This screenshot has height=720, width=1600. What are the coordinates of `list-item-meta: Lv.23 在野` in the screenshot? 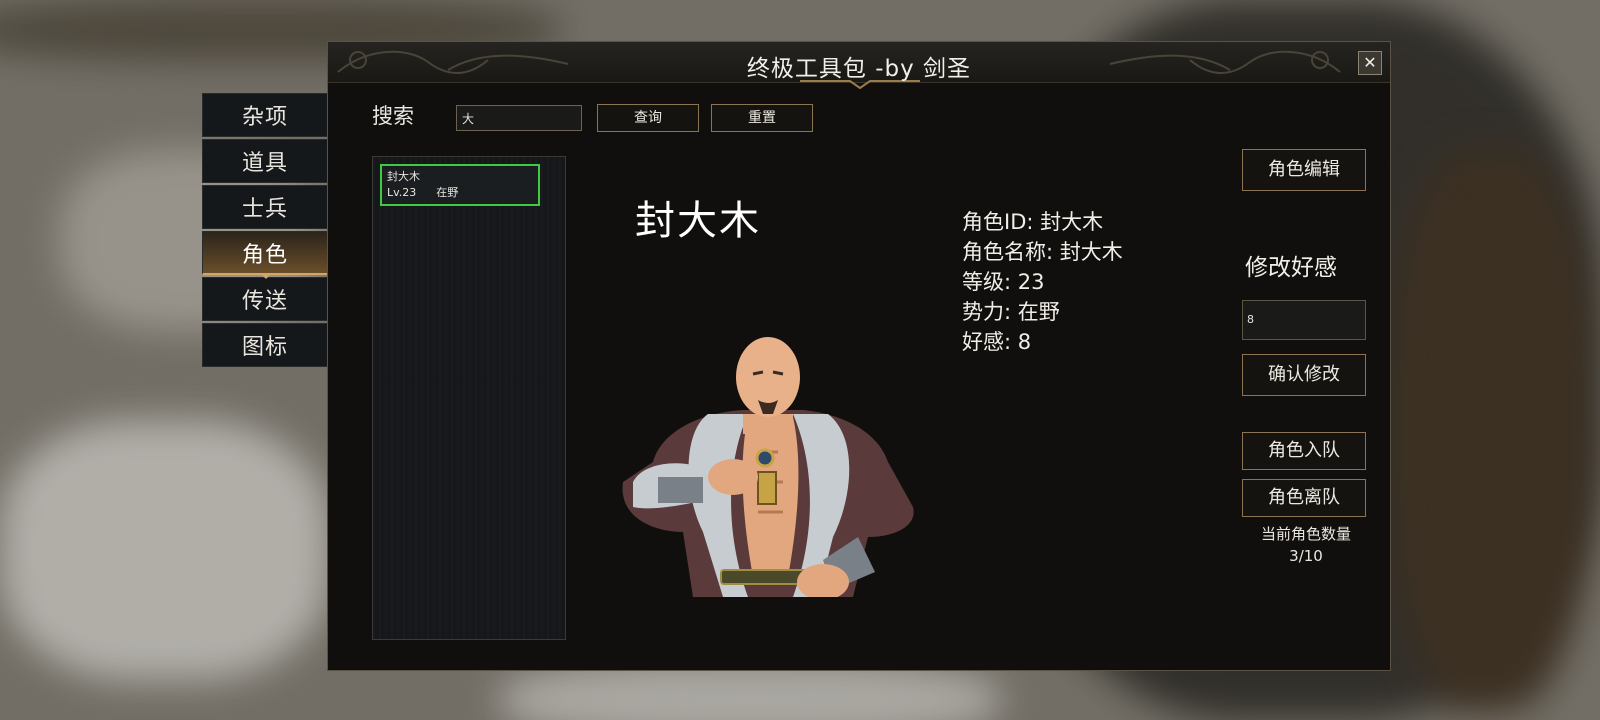 It's located at (460, 193).